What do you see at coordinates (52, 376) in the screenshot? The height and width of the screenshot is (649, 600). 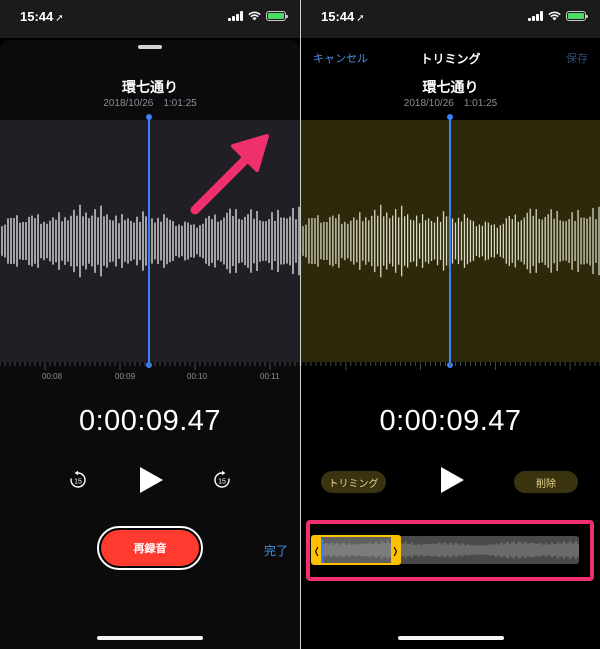 I see `tick-label: 00:08` at bounding box center [52, 376].